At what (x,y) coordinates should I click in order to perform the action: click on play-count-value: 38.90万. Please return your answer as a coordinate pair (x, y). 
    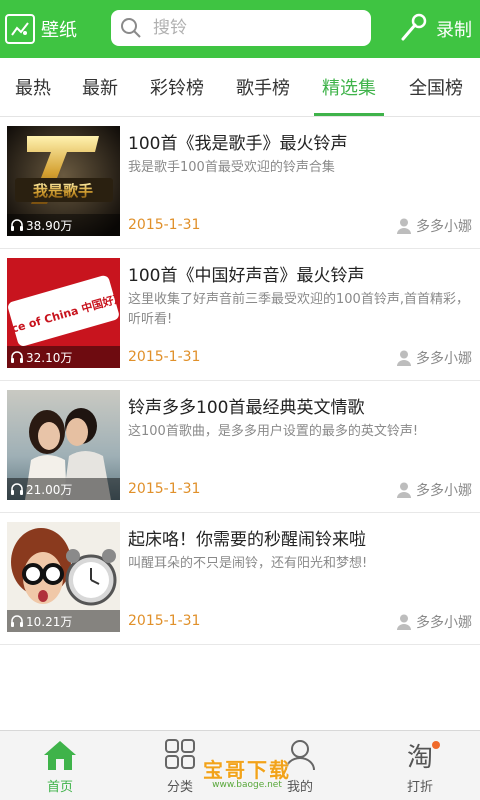
    Looking at the image, I should click on (49, 225).